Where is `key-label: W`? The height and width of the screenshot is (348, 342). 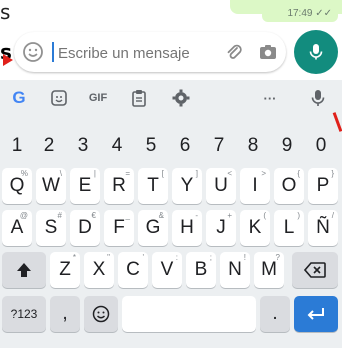
key-label: W is located at coordinates (51, 185).